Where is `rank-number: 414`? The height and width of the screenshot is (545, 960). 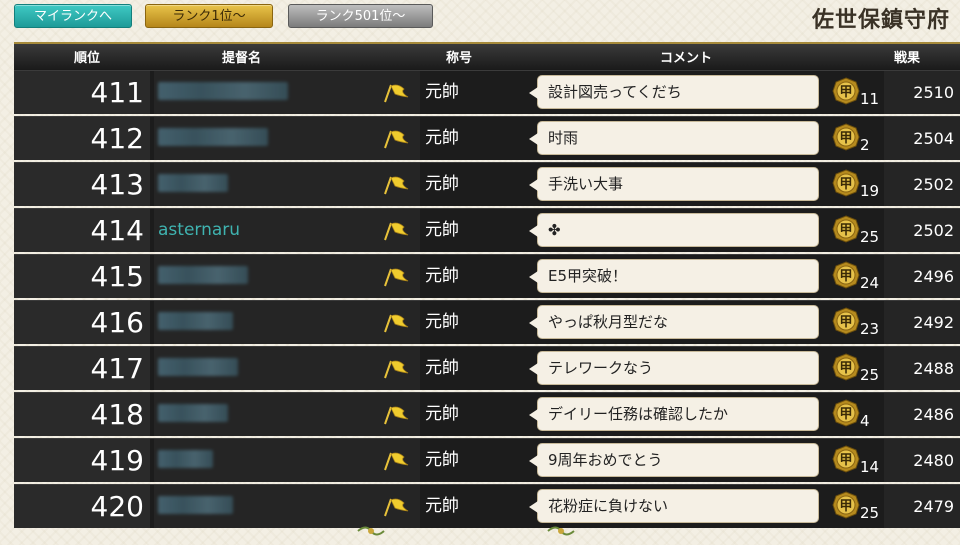
rank-number: 414 is located at coordinates (82, 230).